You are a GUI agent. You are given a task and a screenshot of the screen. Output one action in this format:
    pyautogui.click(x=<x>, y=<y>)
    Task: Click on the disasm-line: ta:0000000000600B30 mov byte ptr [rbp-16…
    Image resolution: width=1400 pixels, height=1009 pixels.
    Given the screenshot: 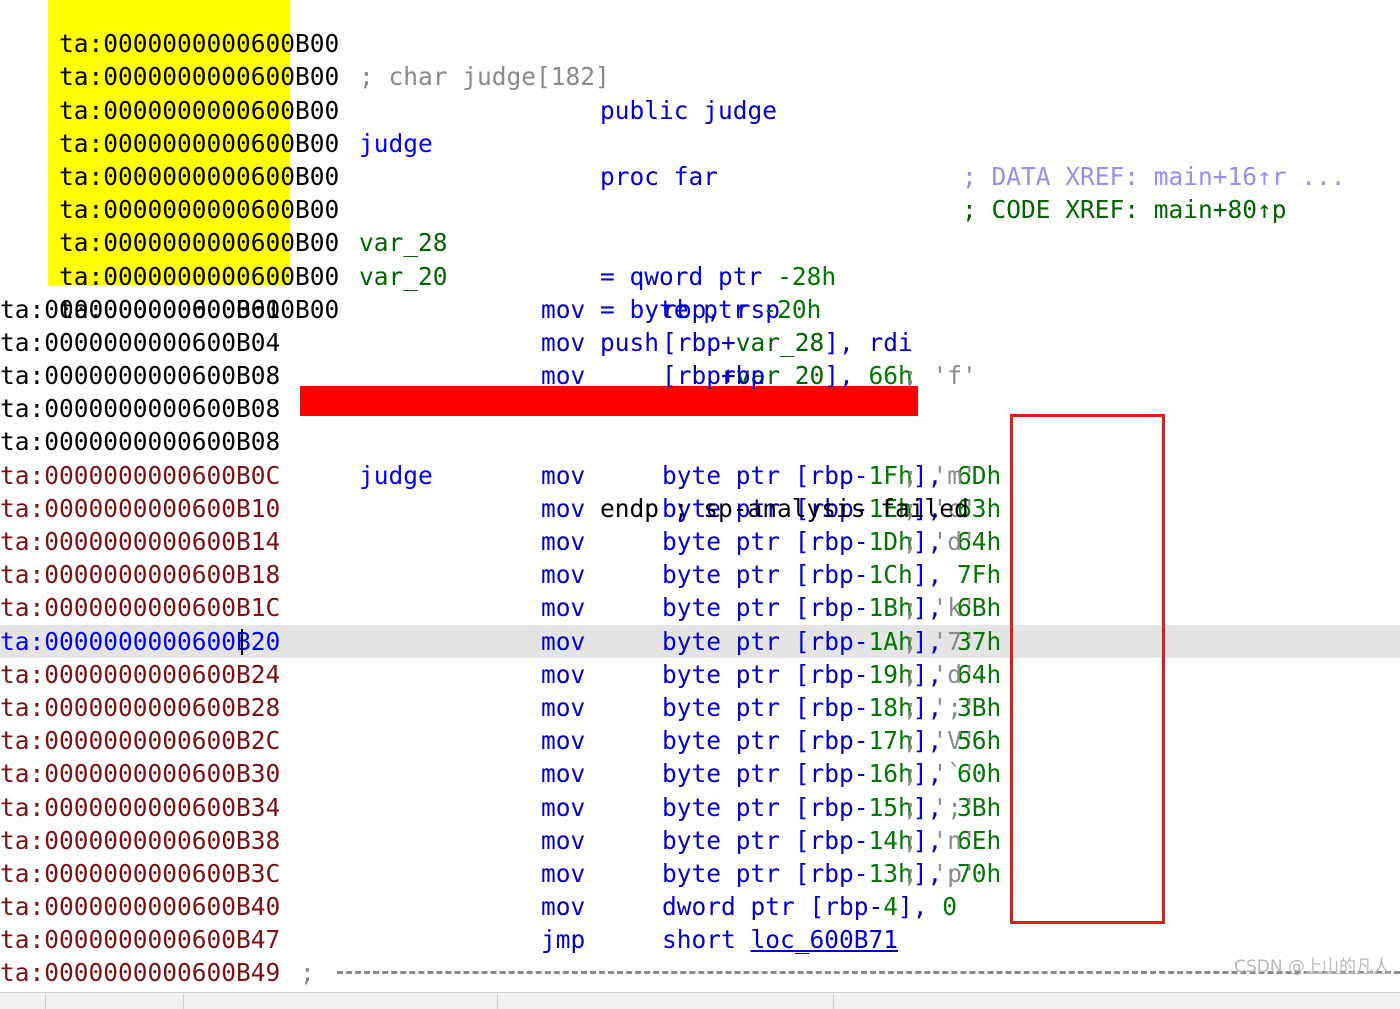 What is the action you would take?
    pyautogui.click(x=700, y=773)
    